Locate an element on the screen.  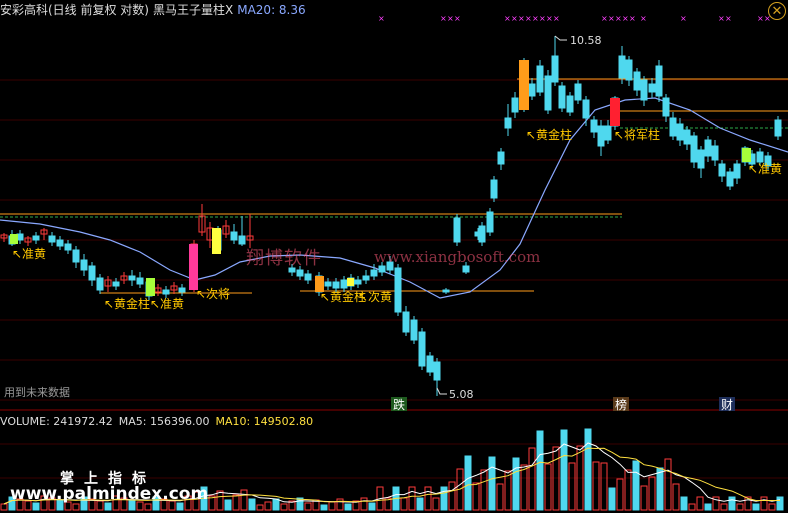
signal-label: ↖准黄 is located at coordinates (167, 304).